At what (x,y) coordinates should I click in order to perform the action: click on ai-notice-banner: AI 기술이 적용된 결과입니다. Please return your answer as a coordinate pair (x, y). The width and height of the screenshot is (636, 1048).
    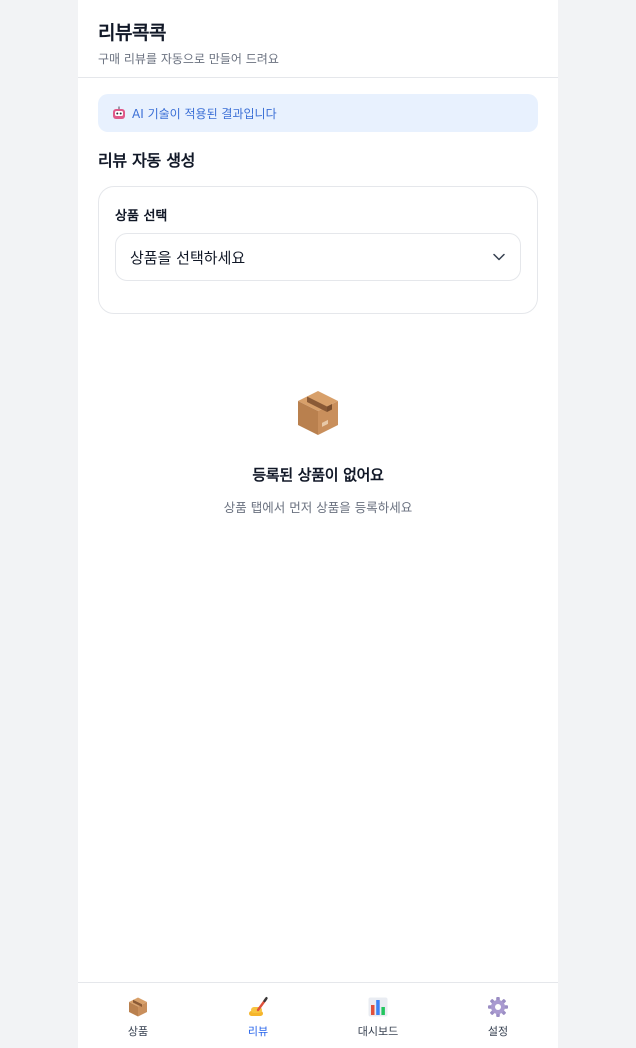
    Looking at the image, I should click on (318, 113).